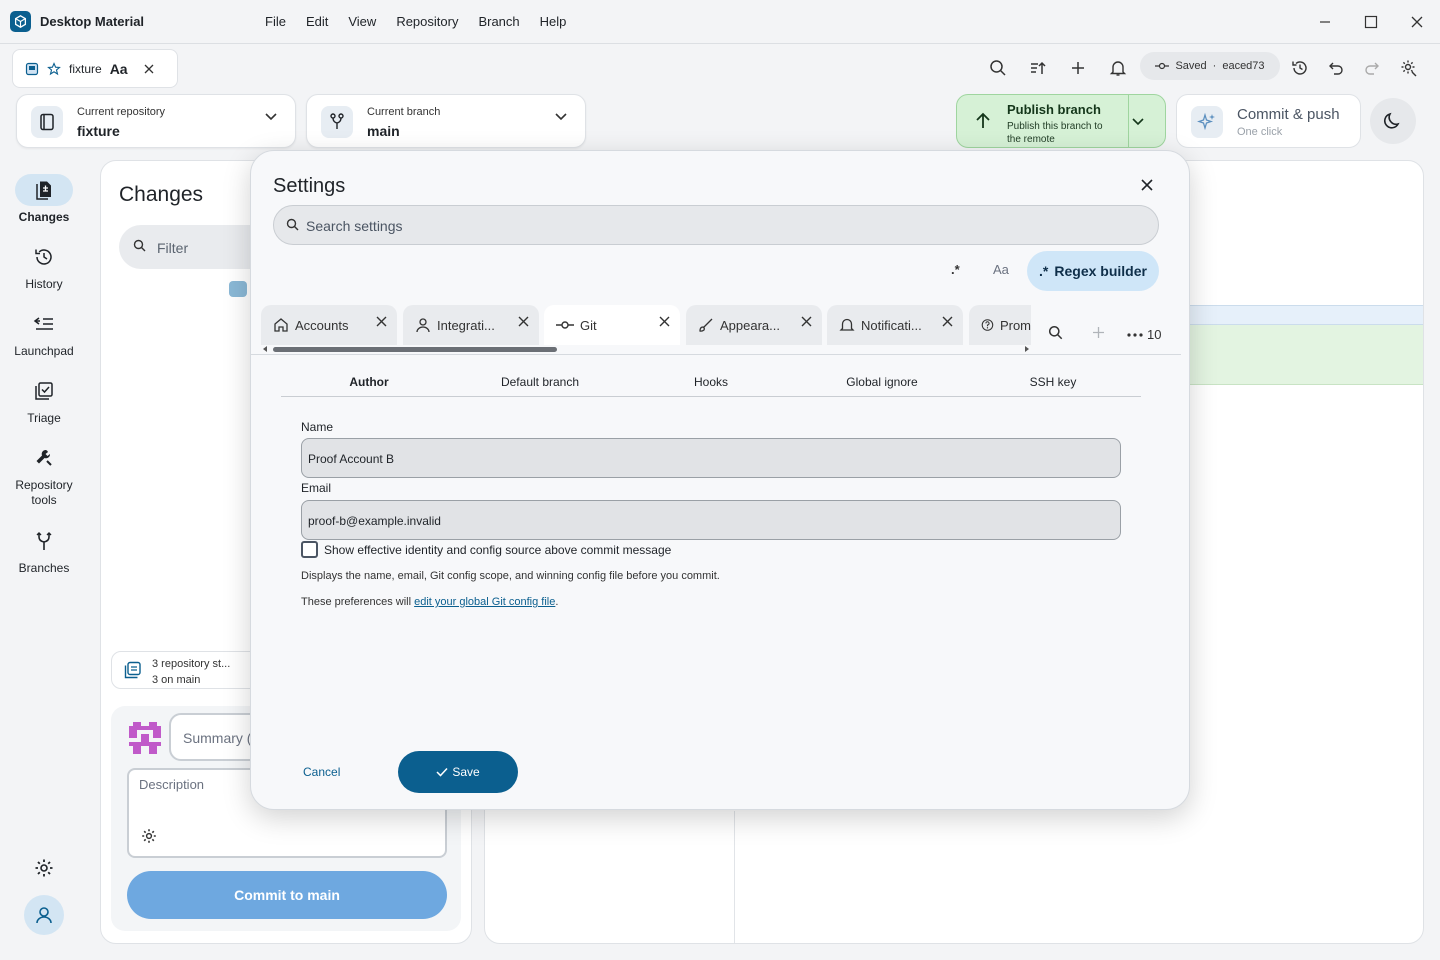 The height and width of the screenshot is (960, 1440). What do you see at coordinates (1100, 271) in the screenshot?
I see `regex-builder-label: Regex builder` at bounding box center [1100, 271].